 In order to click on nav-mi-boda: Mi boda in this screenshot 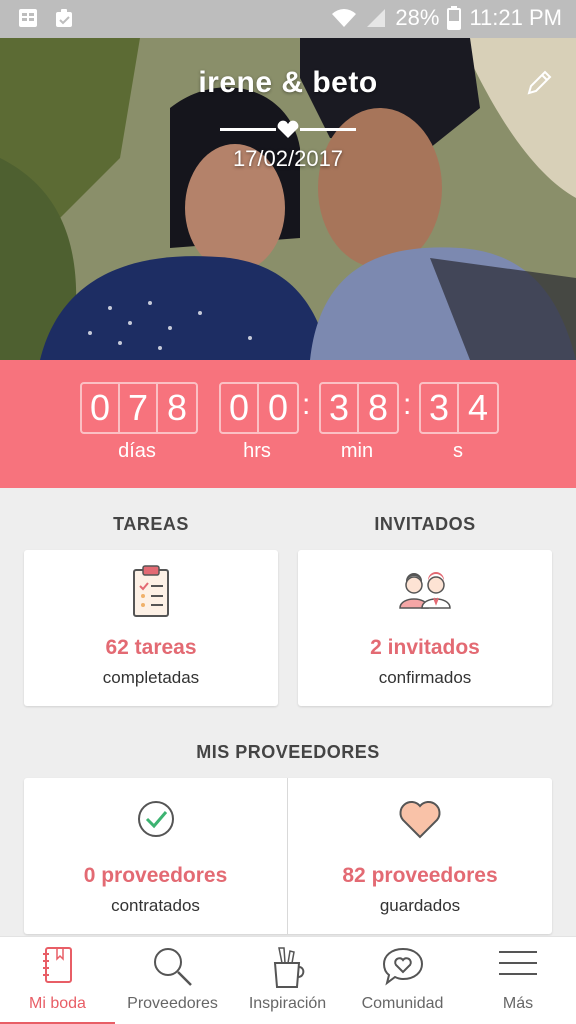, I will do `click(57, 980)`.